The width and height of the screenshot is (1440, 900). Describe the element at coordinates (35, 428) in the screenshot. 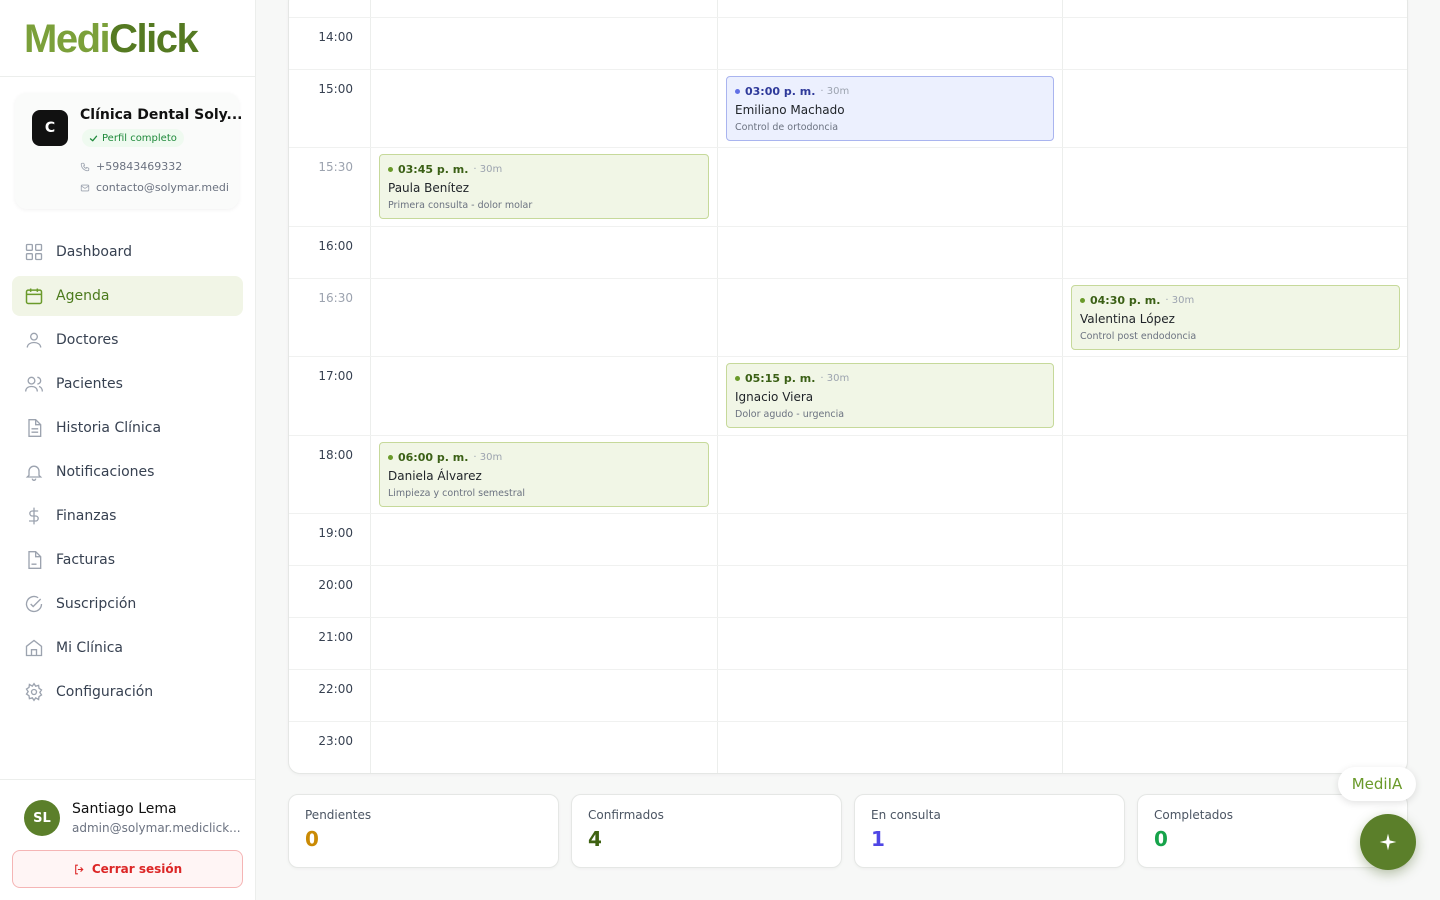

I see `file-icon` at that location.